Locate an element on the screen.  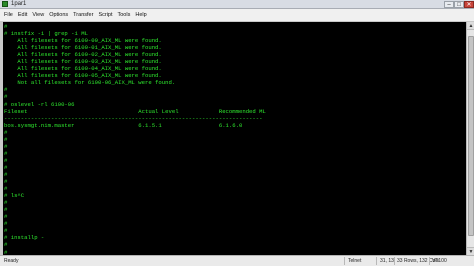
terminal-line: bos.sysmgt.nim.master 6.1.5.1 6.1.6.0 is located at coordinates (123, 125).